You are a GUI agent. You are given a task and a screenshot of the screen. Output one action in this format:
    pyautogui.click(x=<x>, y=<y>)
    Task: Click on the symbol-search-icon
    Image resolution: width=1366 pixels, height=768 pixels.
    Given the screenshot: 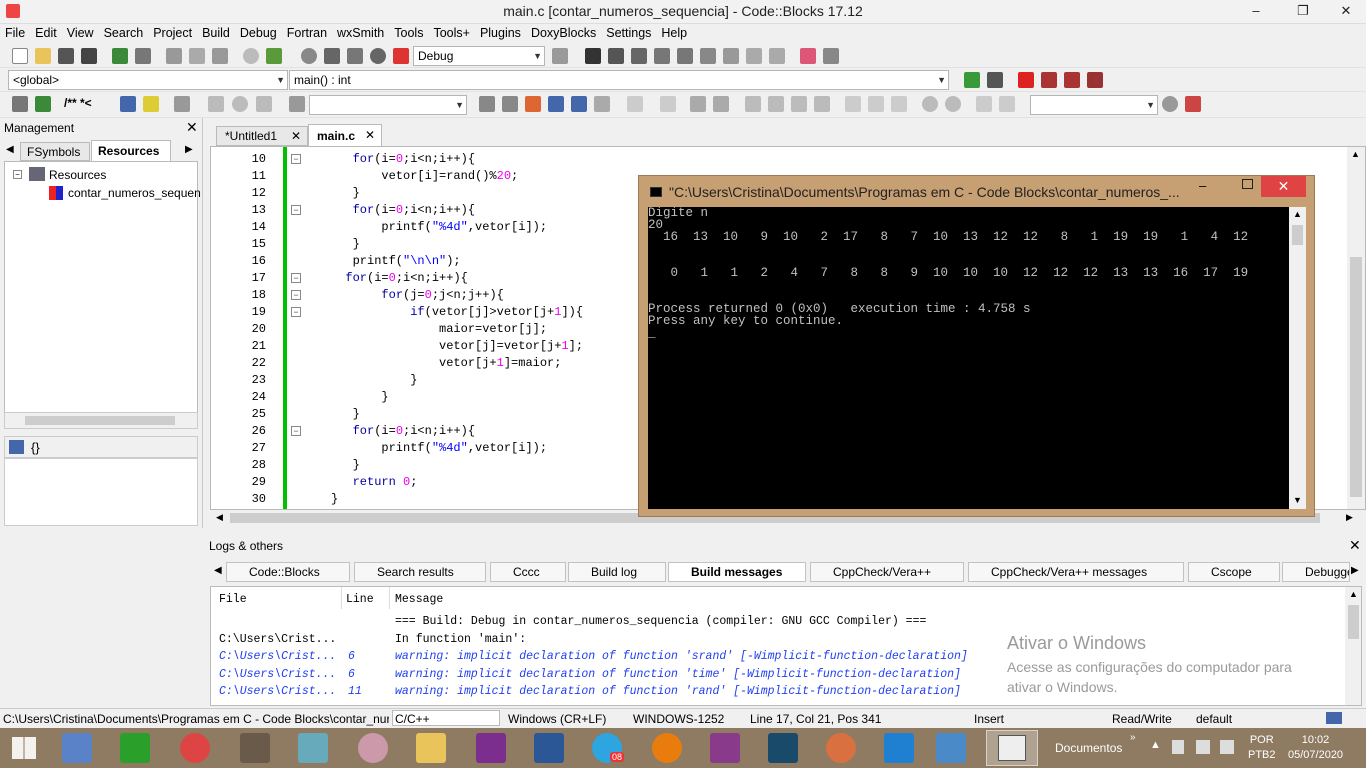 What is the action you would take?
    pyautogui.click(x=1170, y=104)
    